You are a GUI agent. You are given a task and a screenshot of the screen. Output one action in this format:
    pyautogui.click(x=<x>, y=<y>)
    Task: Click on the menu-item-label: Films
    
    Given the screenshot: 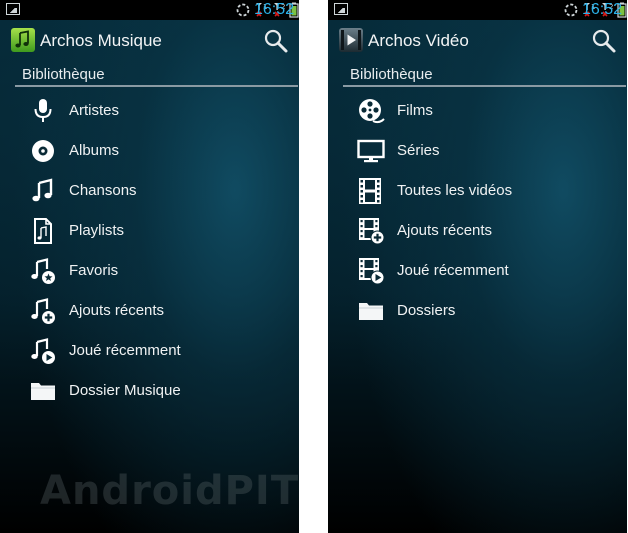 What is the action you would take?
    pyautogui.click(x=415, y=110)
    